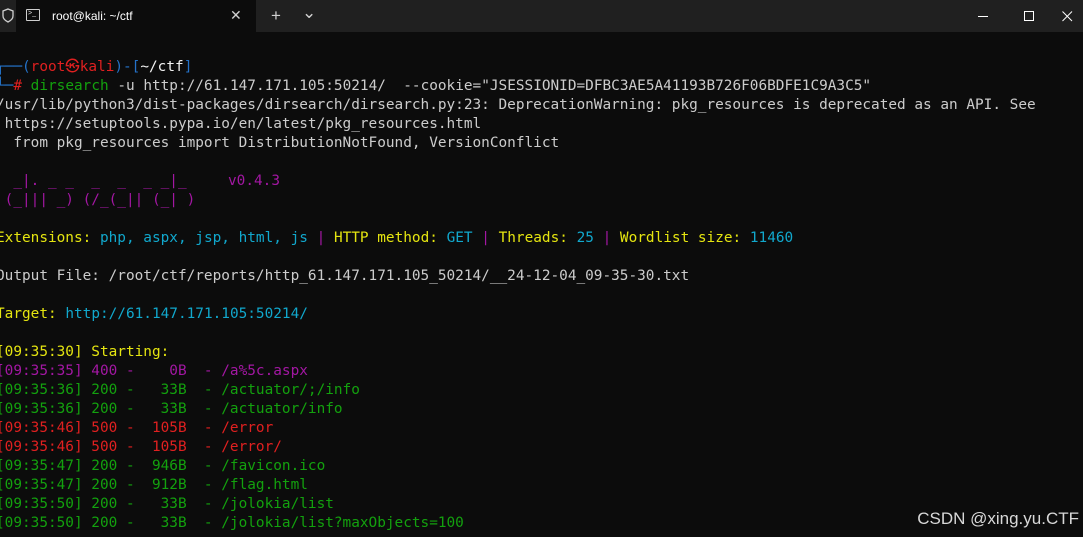 The width and height of the screenshot is (1083, 537). What do you see at coordinates (92, 16) in the screenshot?
I see `tab-title: root@kali: ~/ctf` at bounding box center [92, 16].